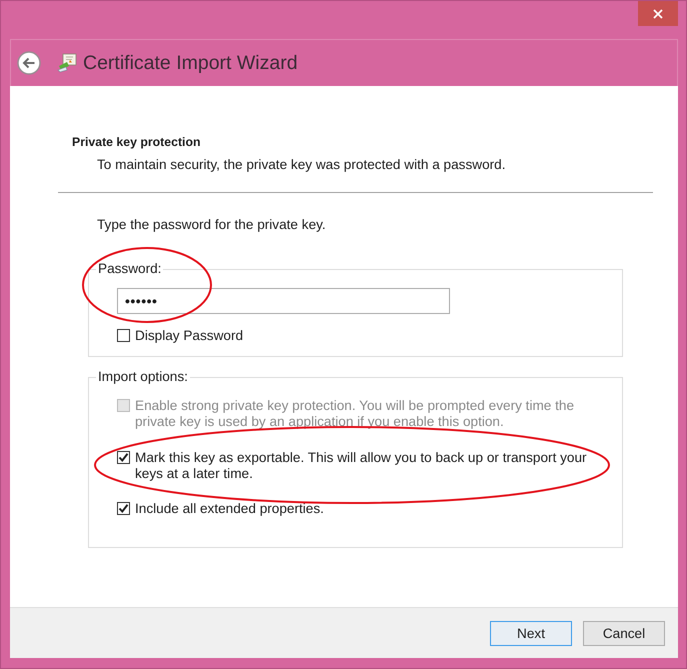 This screenshot has width=687, height=669. What do you see at coordinates (67, 63) in the screenshot?
I see `certificate-icon` at bounding box center [67, 63].